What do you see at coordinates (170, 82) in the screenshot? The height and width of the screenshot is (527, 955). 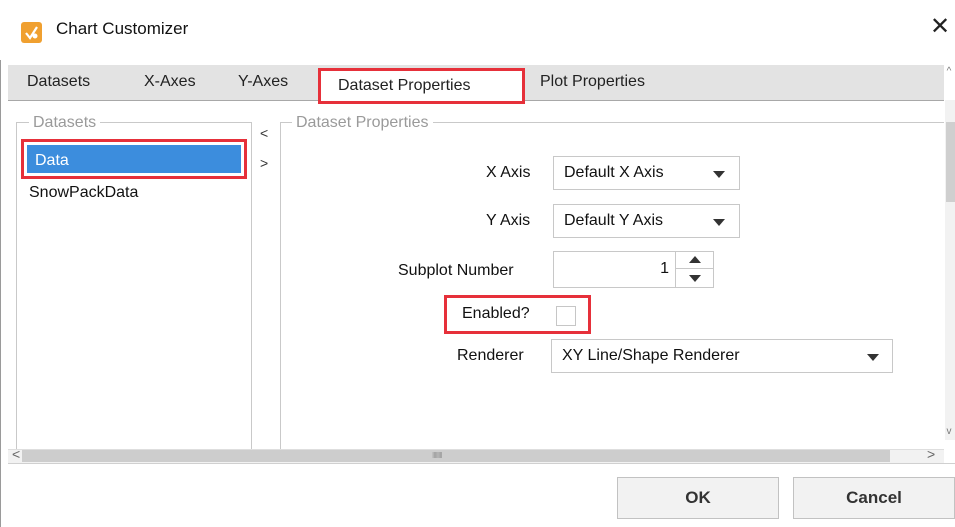 I see `tab-x-axes: X-Axes` at bounding box center [170, 82].